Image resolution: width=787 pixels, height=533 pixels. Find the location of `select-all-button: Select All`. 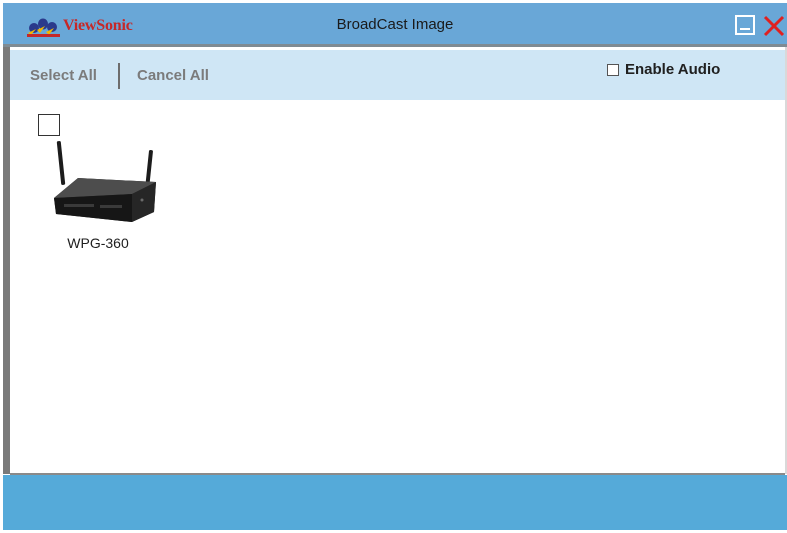

select-all-button: Select All is located at coordinates (63, 75).